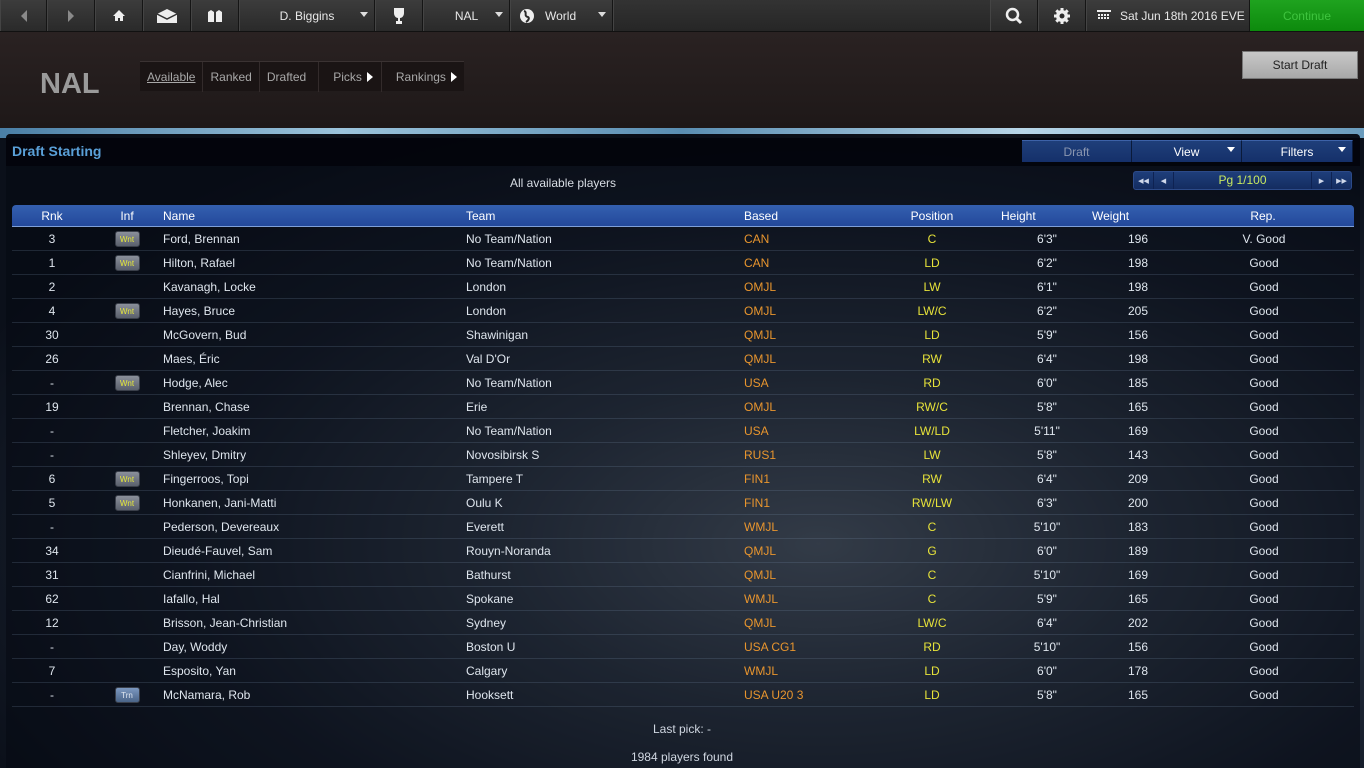  I want to click on next-page-button: ▶, so click(1321, 180).